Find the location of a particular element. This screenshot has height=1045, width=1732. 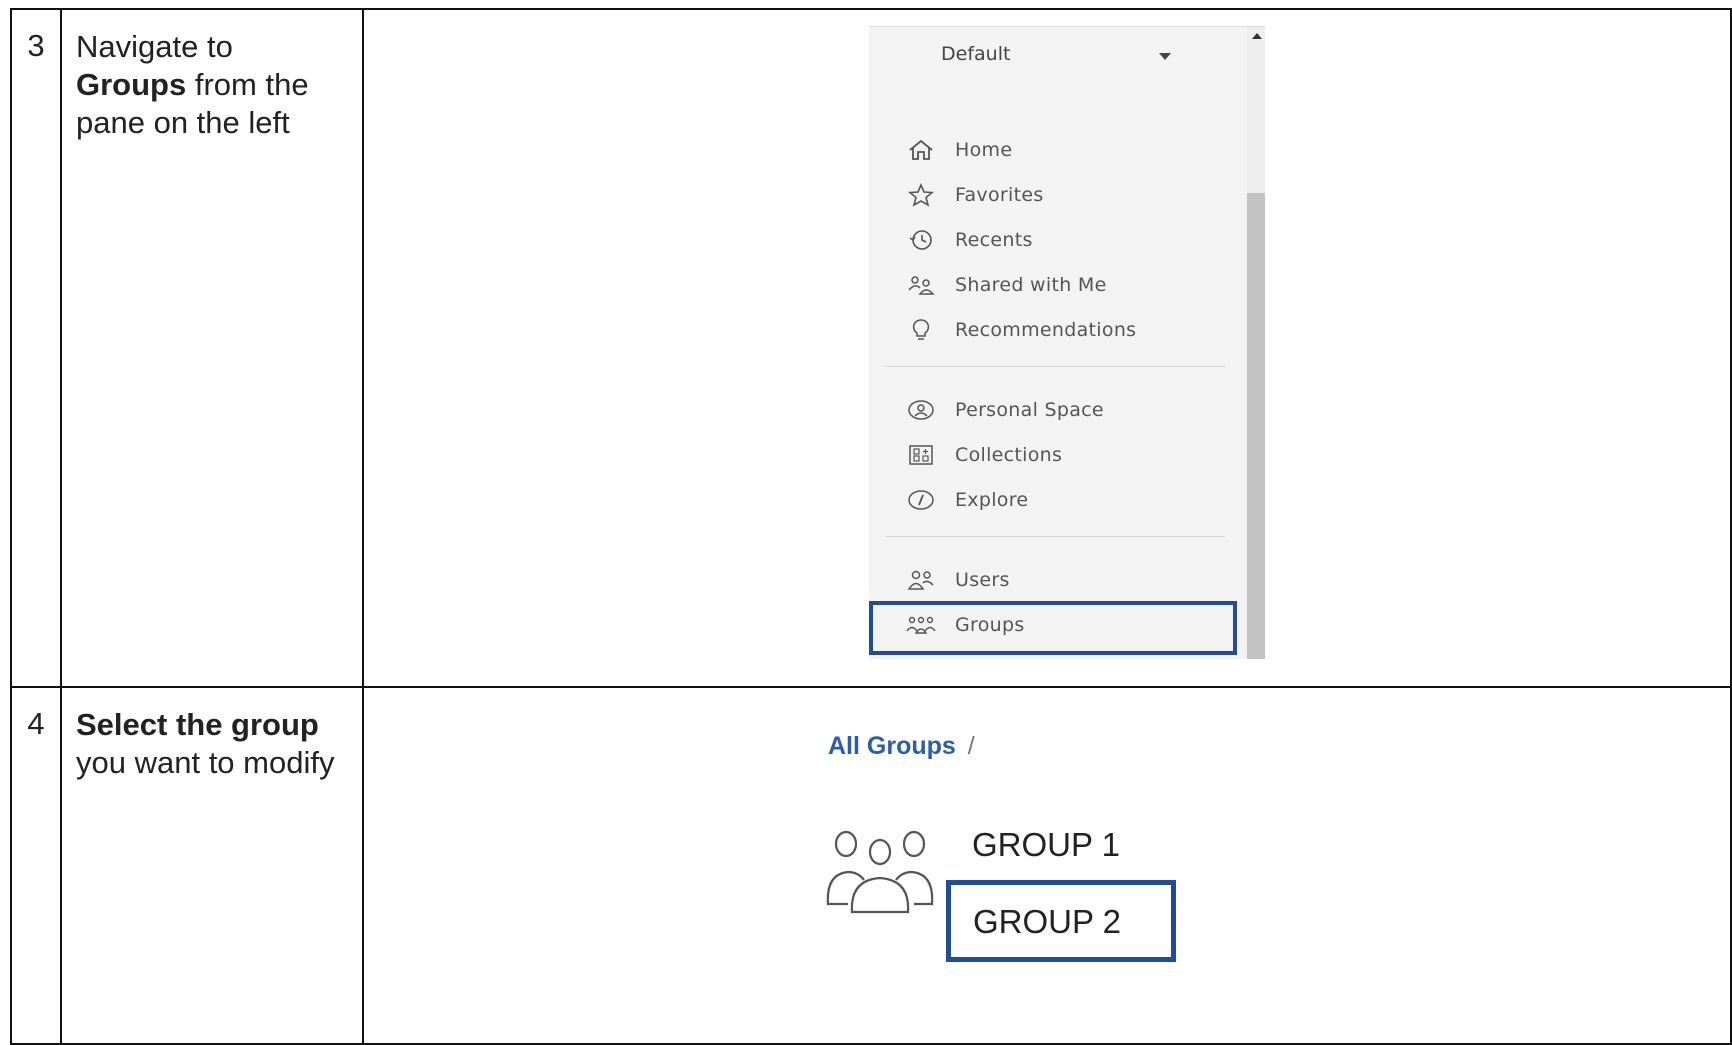

groups-highlight-box is located at coordinates (1053, 628).